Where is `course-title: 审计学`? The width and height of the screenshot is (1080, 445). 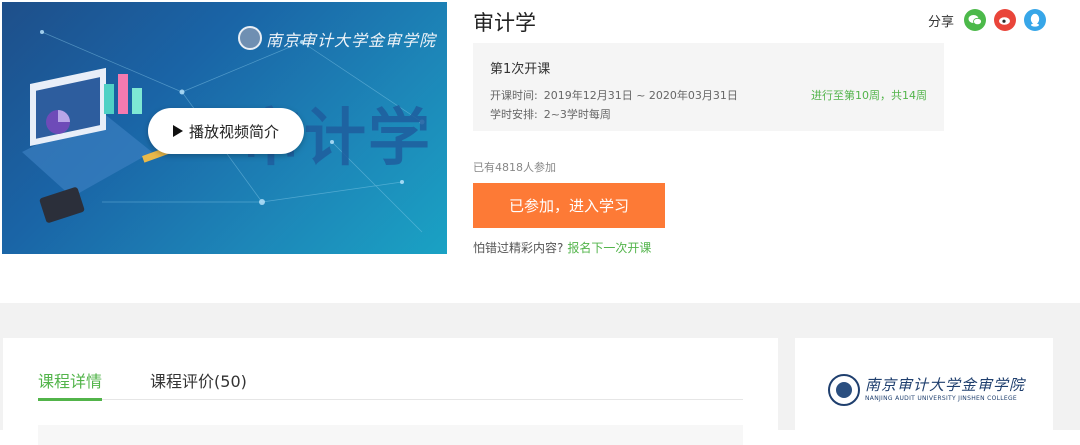 course-title: 审计学 is located at coordinates (504, 23).